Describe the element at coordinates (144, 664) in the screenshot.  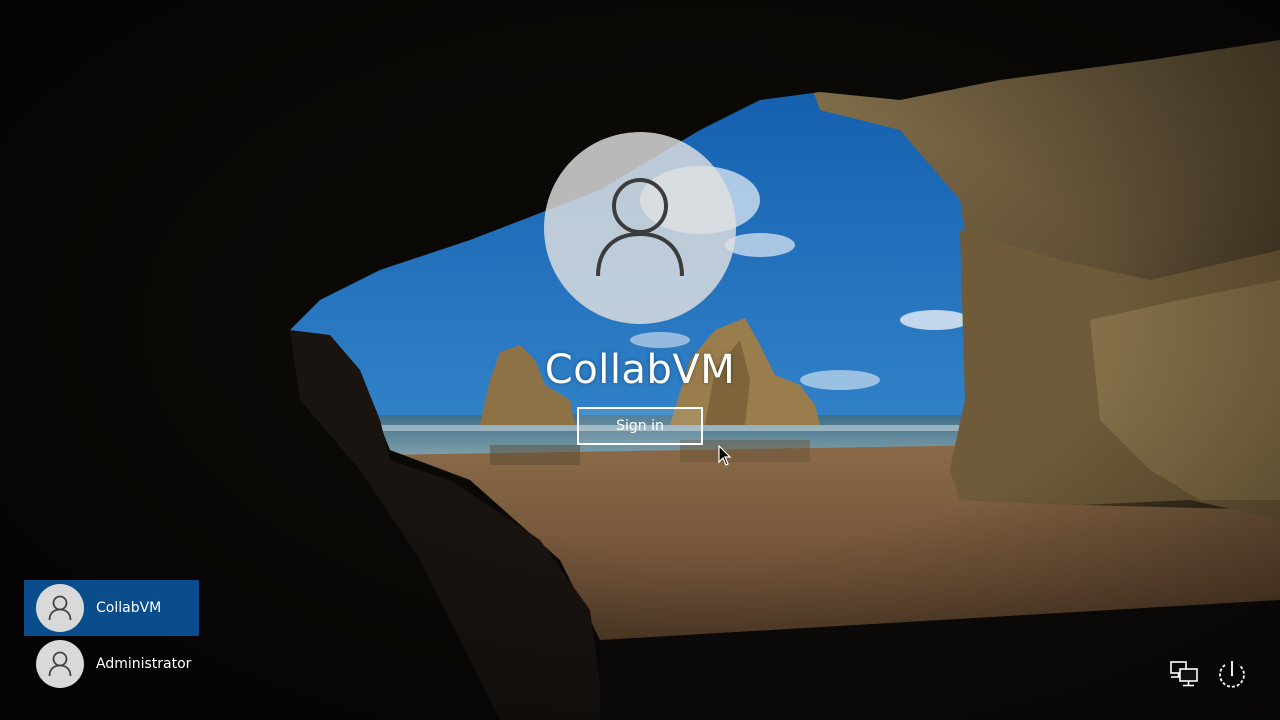
I see `user-list-item-label: Administrator` at that location.